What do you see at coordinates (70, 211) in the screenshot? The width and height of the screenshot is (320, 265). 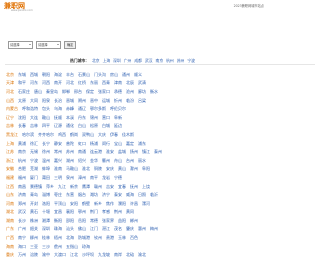 I see `city-link: 襄阳` at bounding box center [70, 211].